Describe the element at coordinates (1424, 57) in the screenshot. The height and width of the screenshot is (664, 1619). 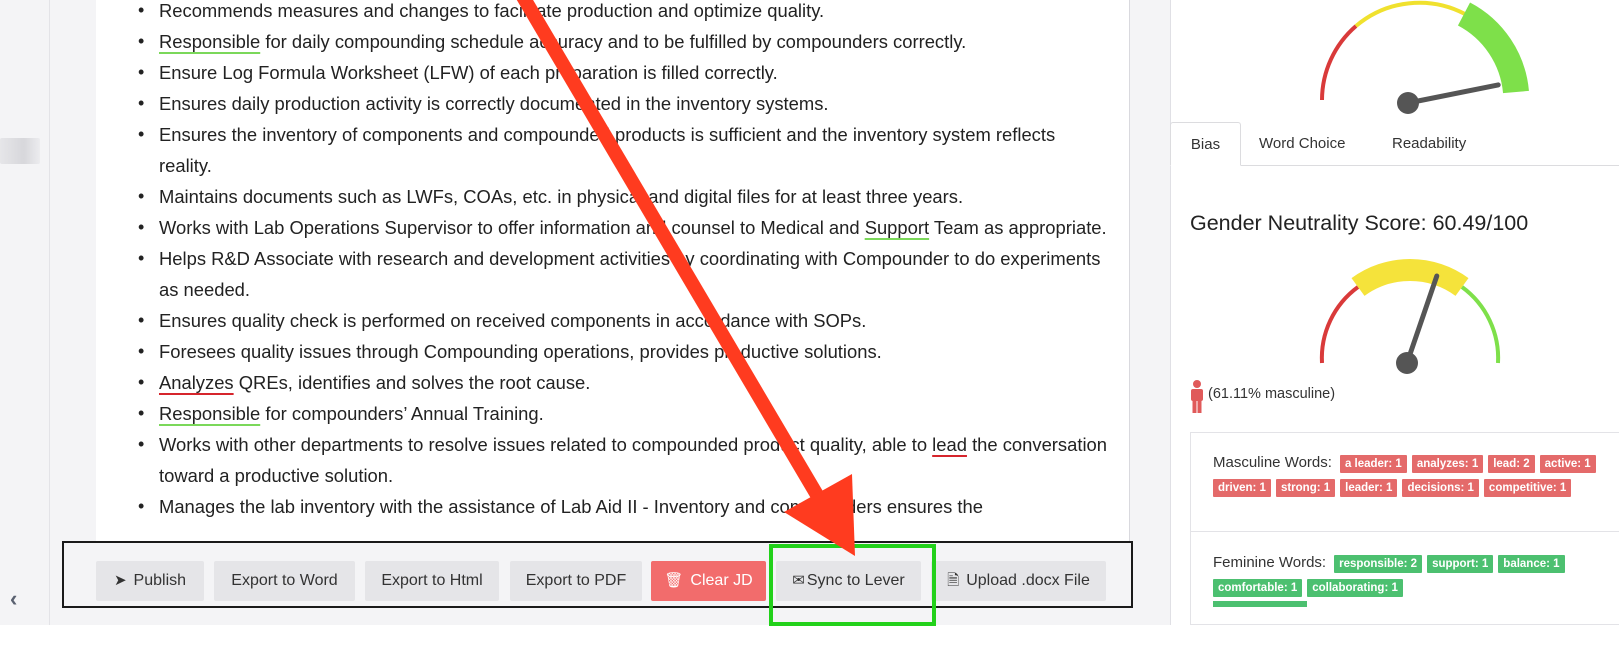
I see `readability-gauge` at that location.